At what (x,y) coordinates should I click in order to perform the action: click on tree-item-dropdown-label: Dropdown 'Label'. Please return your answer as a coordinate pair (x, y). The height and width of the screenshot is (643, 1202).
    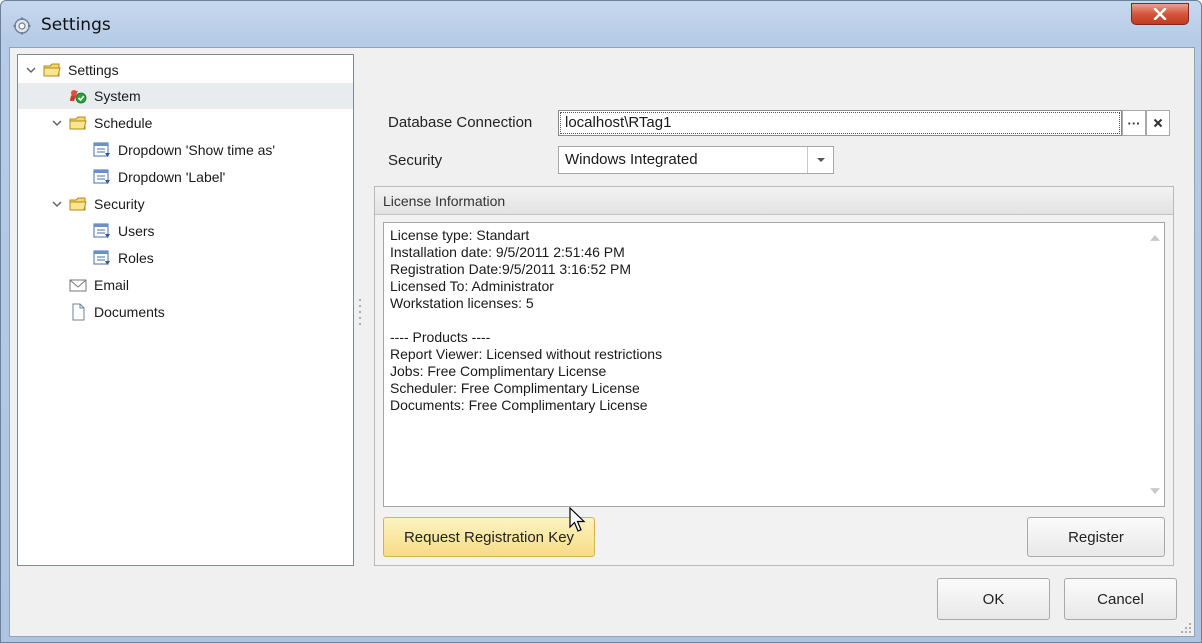
    Looking at the image, I should click on (185, 177).